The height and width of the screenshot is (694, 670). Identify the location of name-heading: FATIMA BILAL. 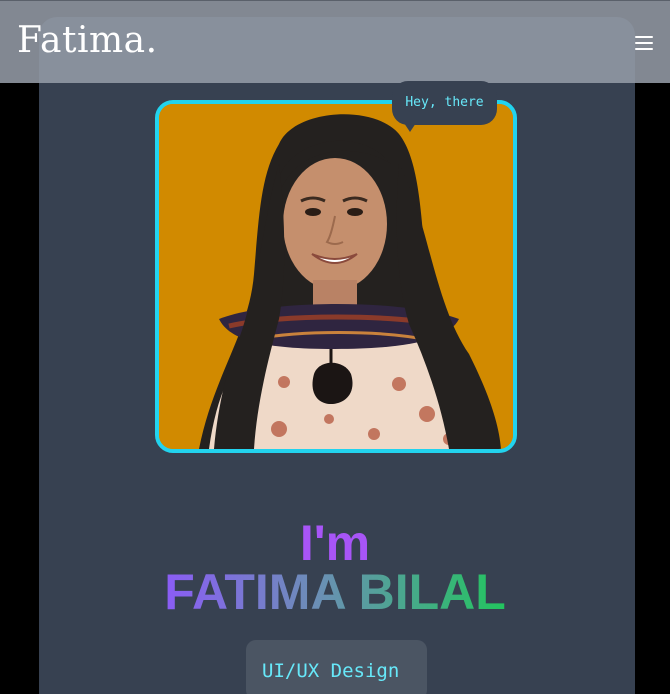
(335, 592).